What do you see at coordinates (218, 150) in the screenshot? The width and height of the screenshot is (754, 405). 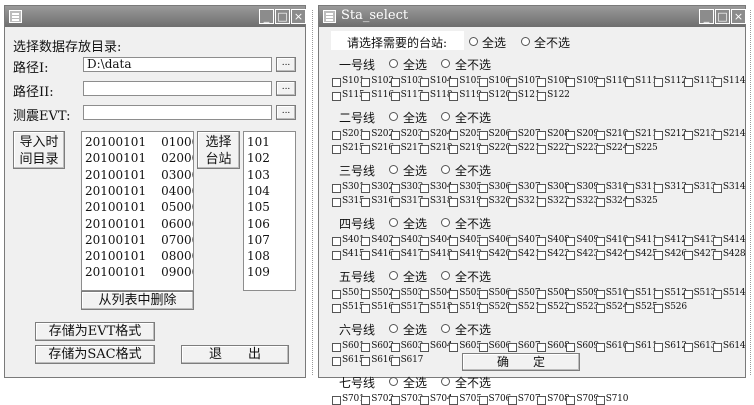 I see `select-station-button: 选择 台站` at bounding box center [218, 150].